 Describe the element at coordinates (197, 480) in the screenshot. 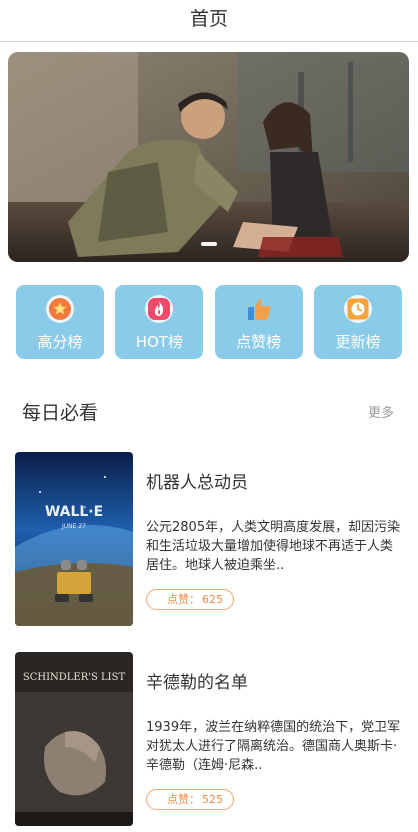

I see `movie-title: 机器人总动员` at that location.